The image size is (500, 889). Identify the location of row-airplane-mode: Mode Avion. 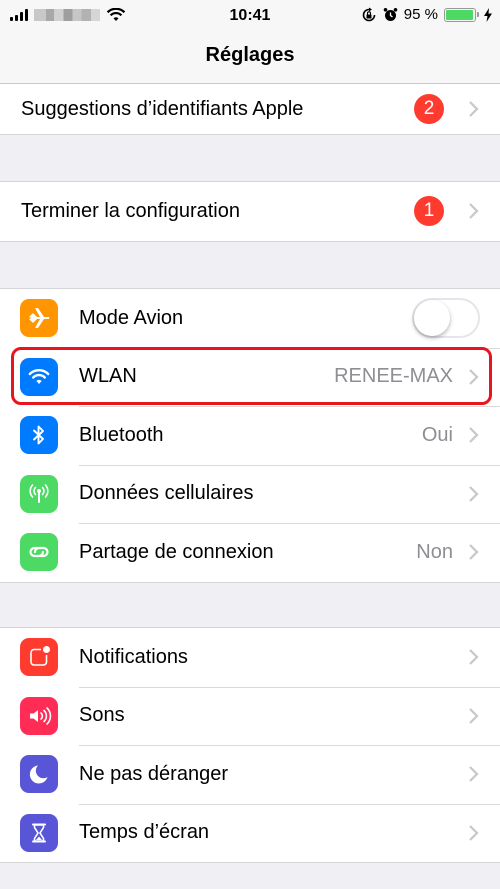
(250, 318).